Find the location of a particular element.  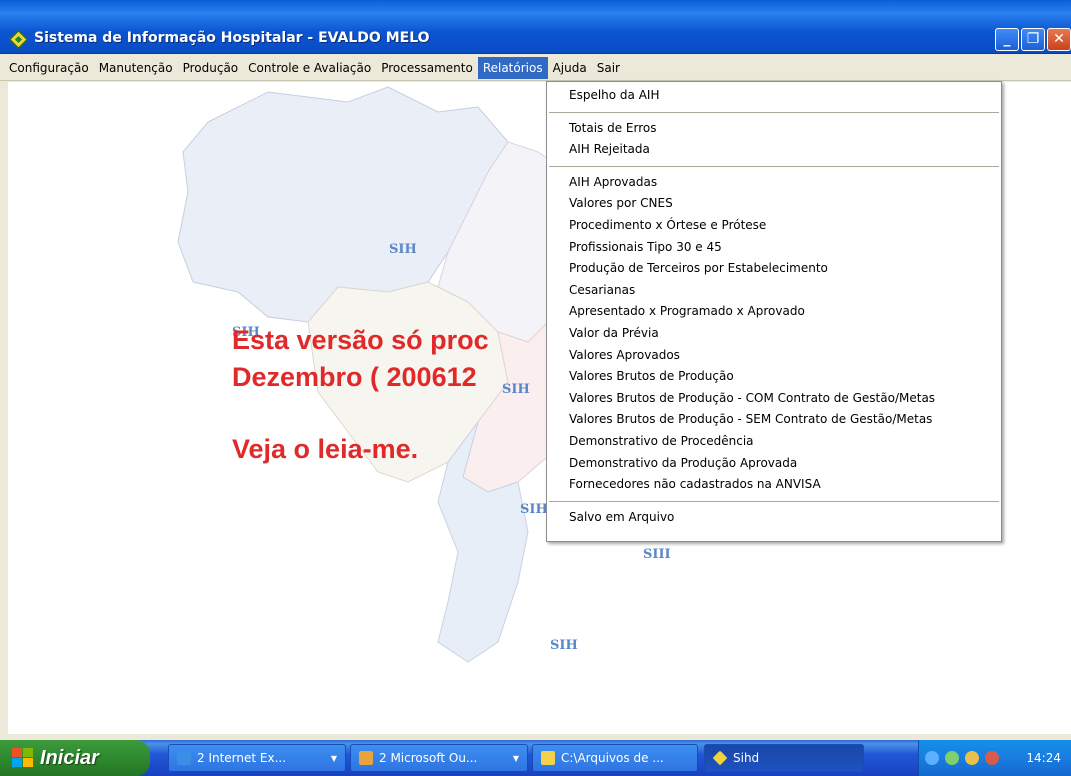

menu-item-valores-brutos: Valores Brutos de Produção is located at coordinates (774, 377).